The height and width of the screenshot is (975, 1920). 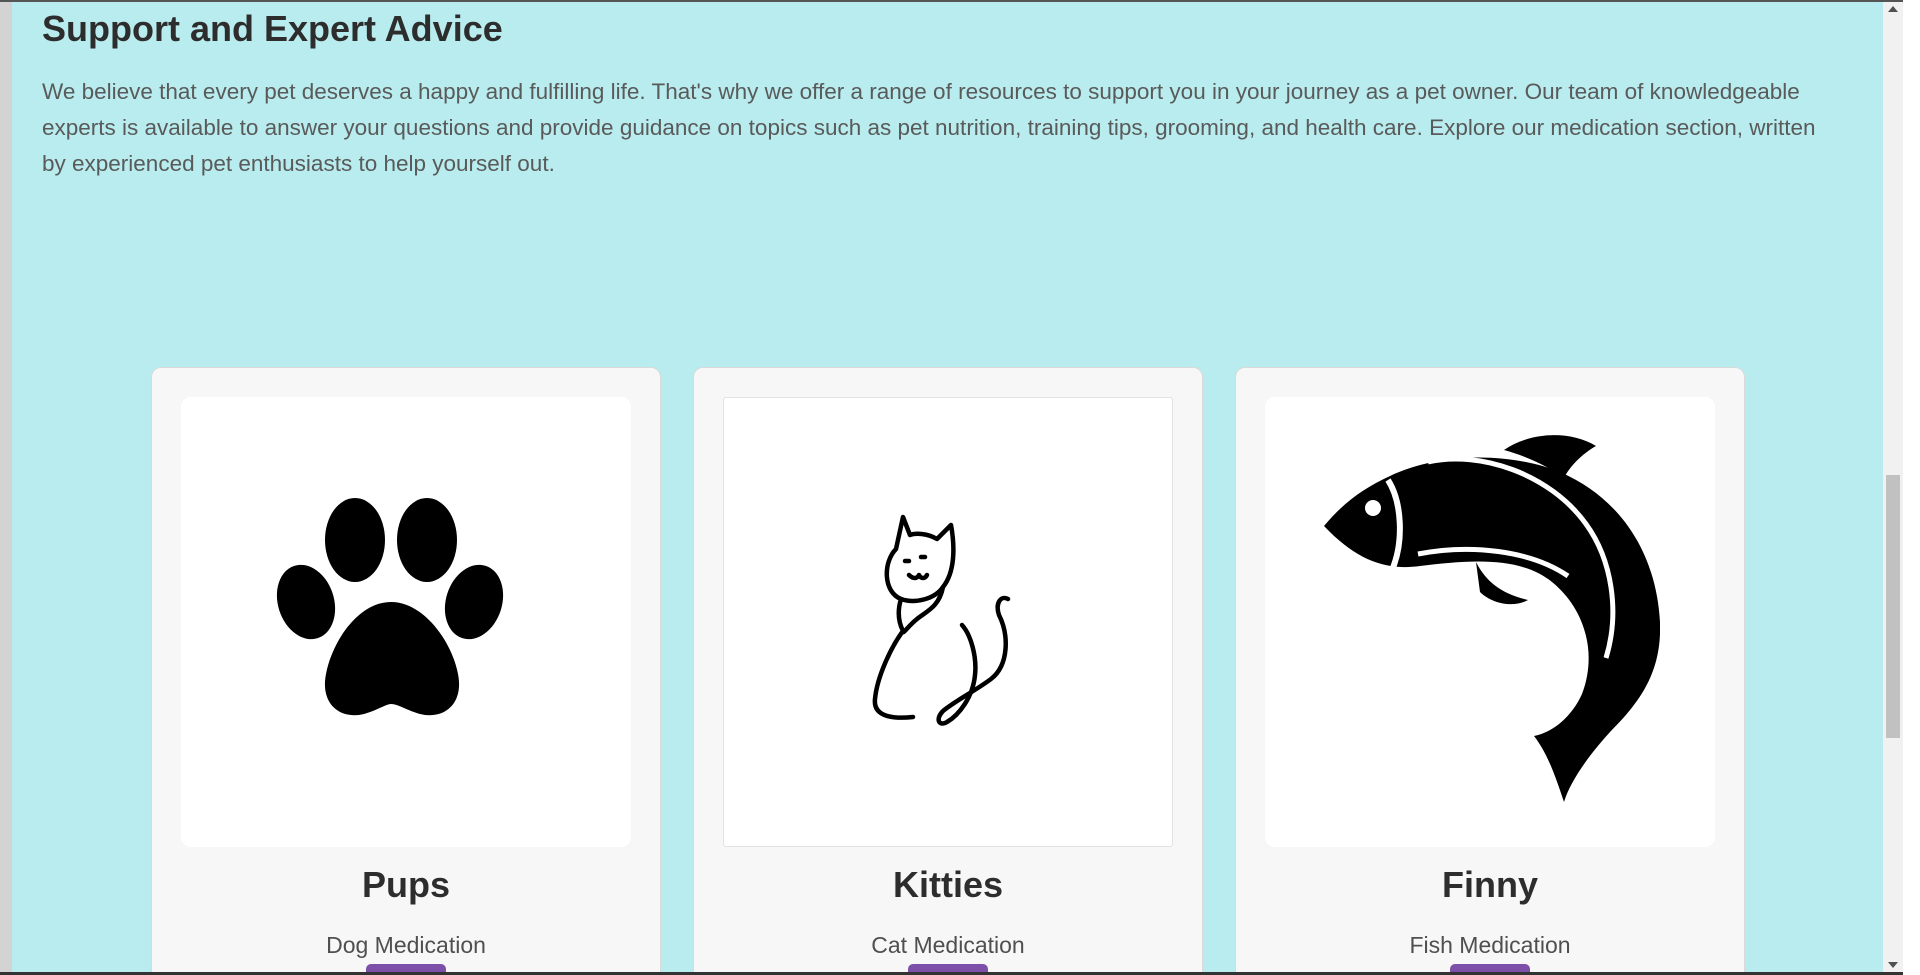 I want to click on vertical-scrollbar, so click(x=1893, y=487).